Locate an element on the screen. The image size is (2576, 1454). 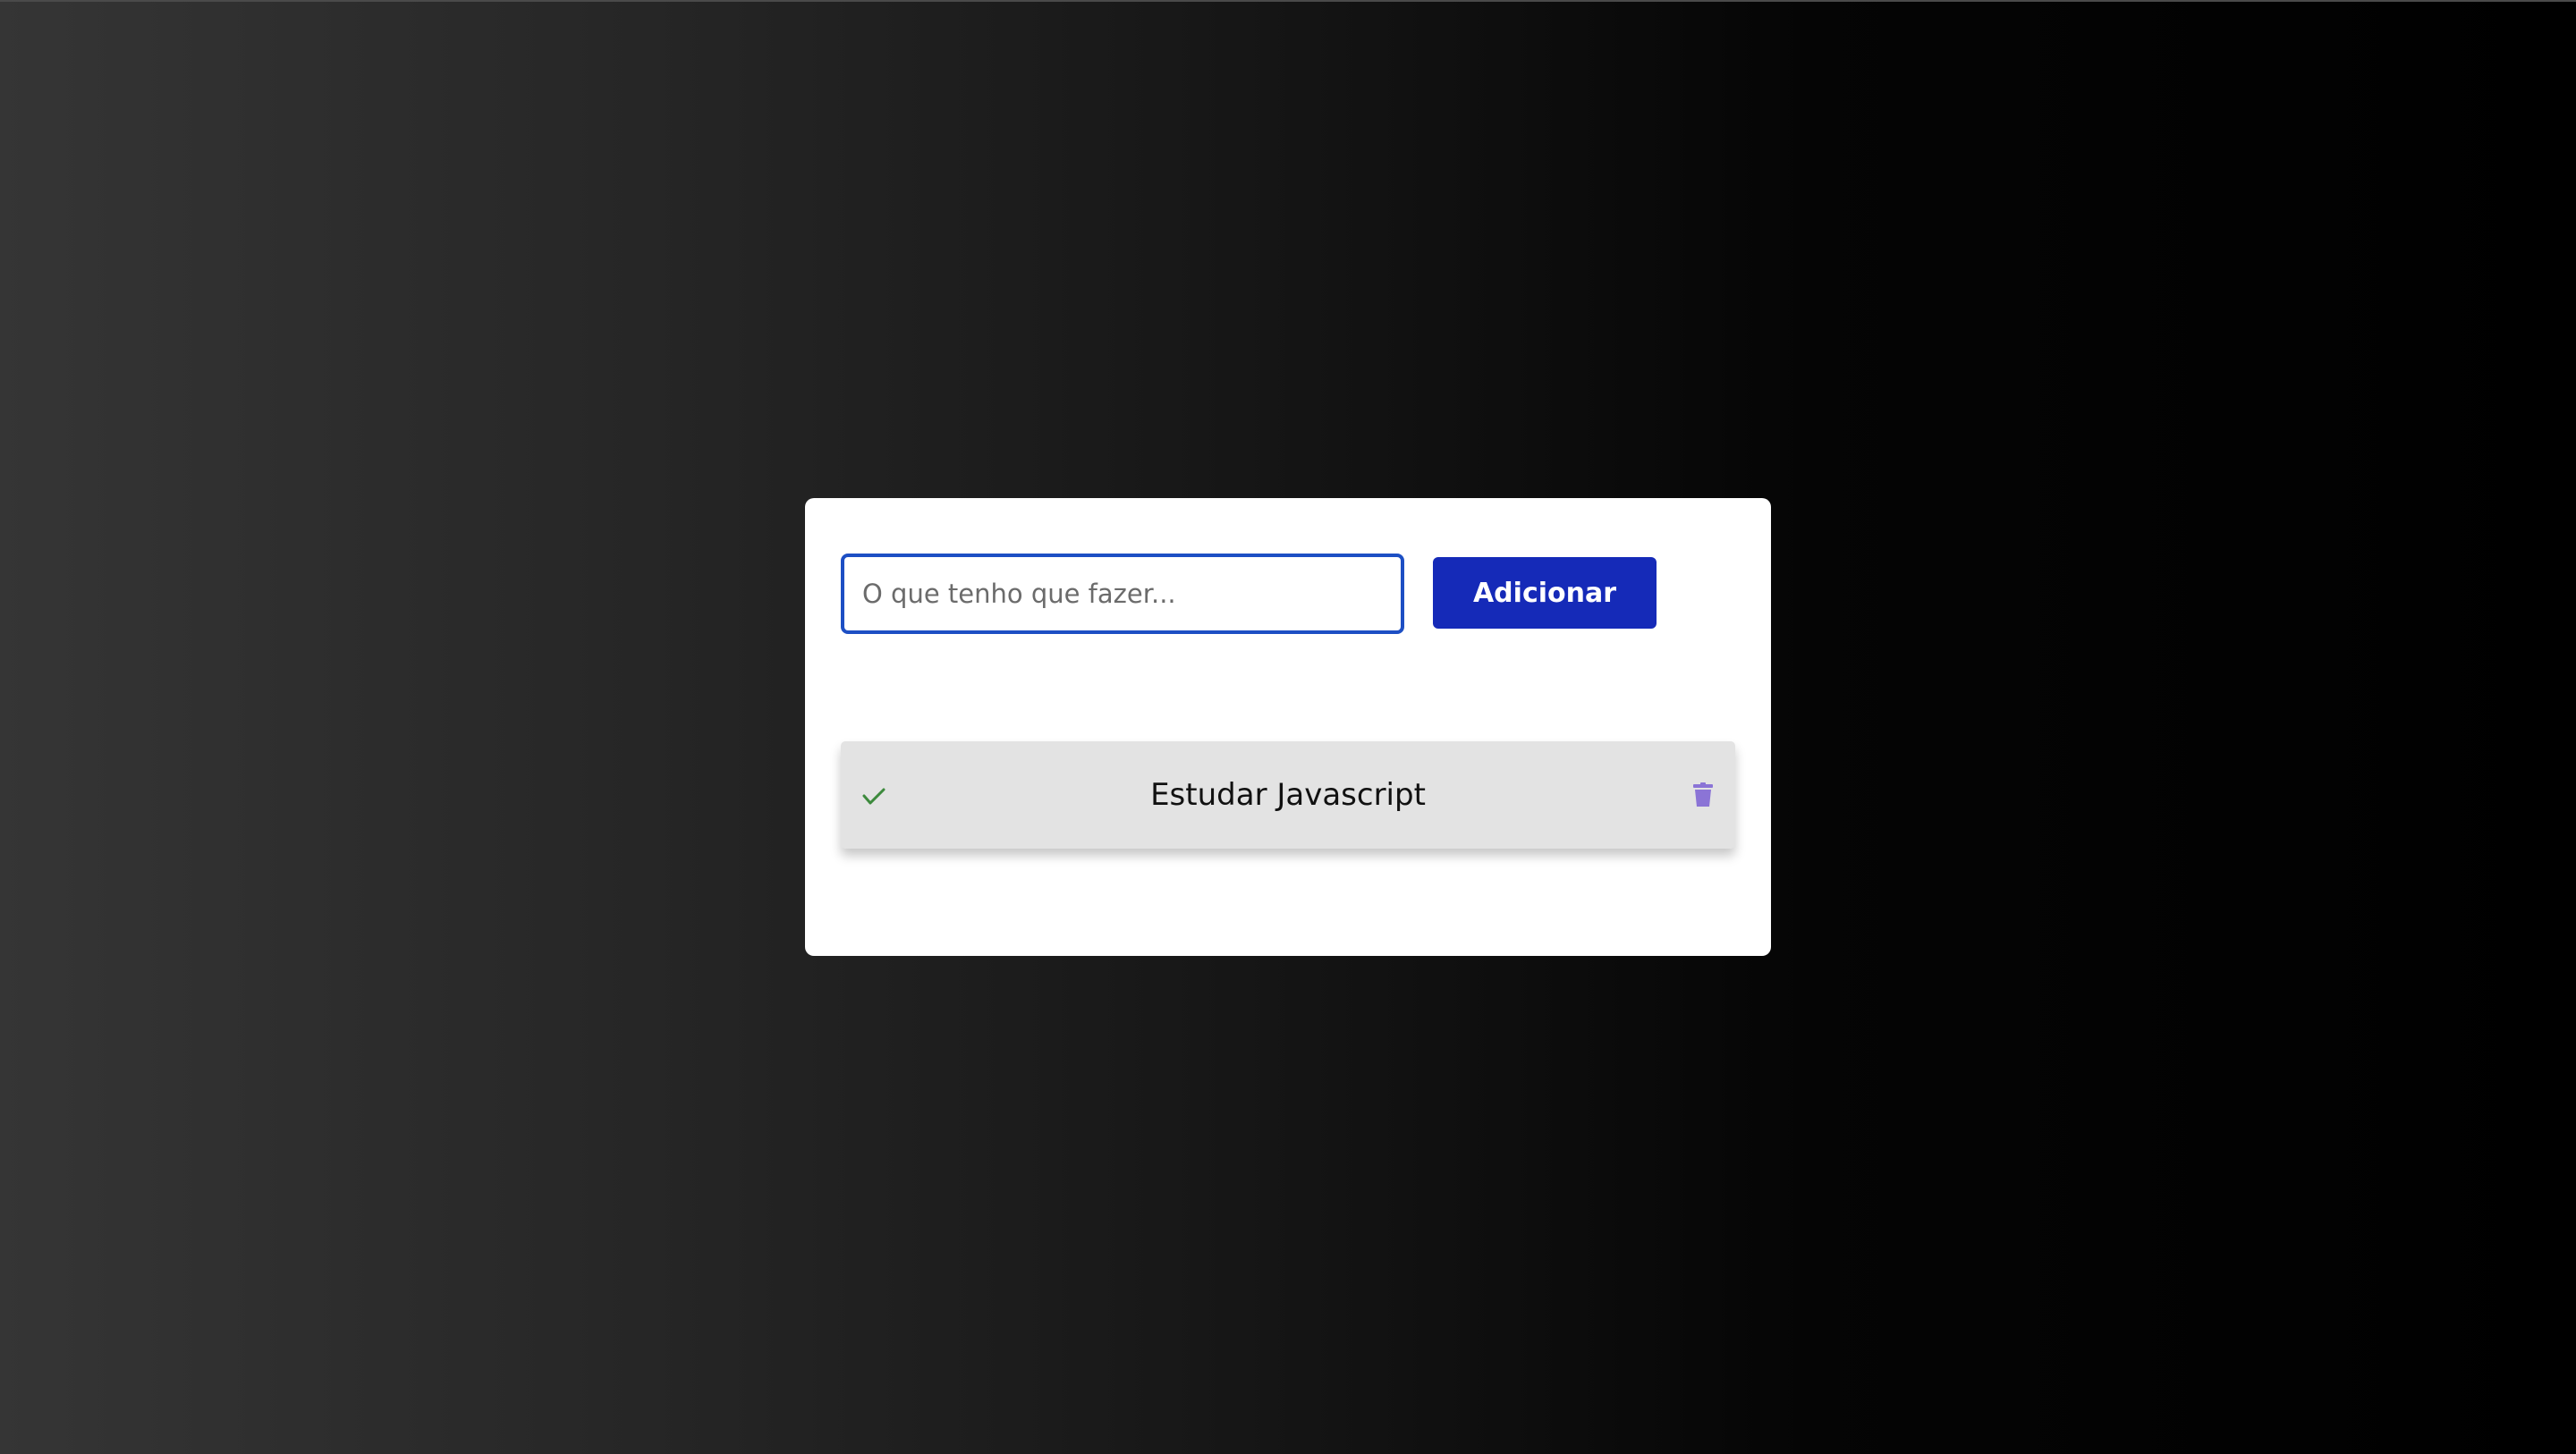
todo-card: Adicionar Estudar Javascript is located at coordinates (1288, 727).